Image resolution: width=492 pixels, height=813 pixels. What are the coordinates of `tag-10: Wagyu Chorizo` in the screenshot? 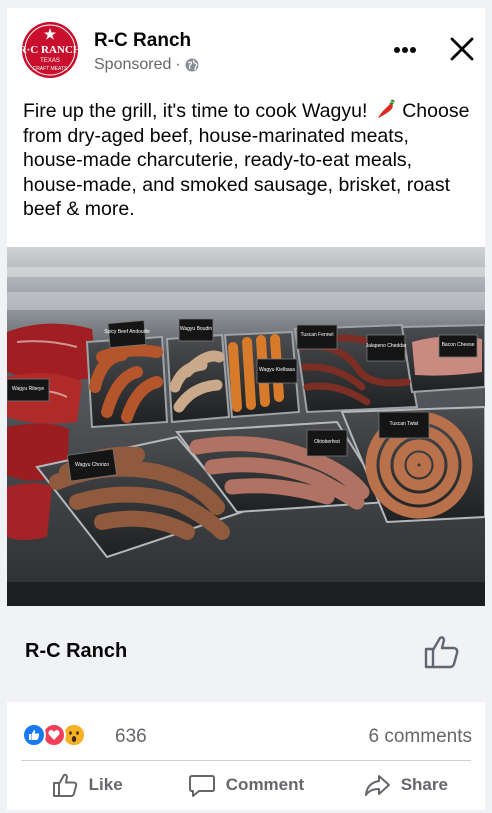 It's located at (92, 465).